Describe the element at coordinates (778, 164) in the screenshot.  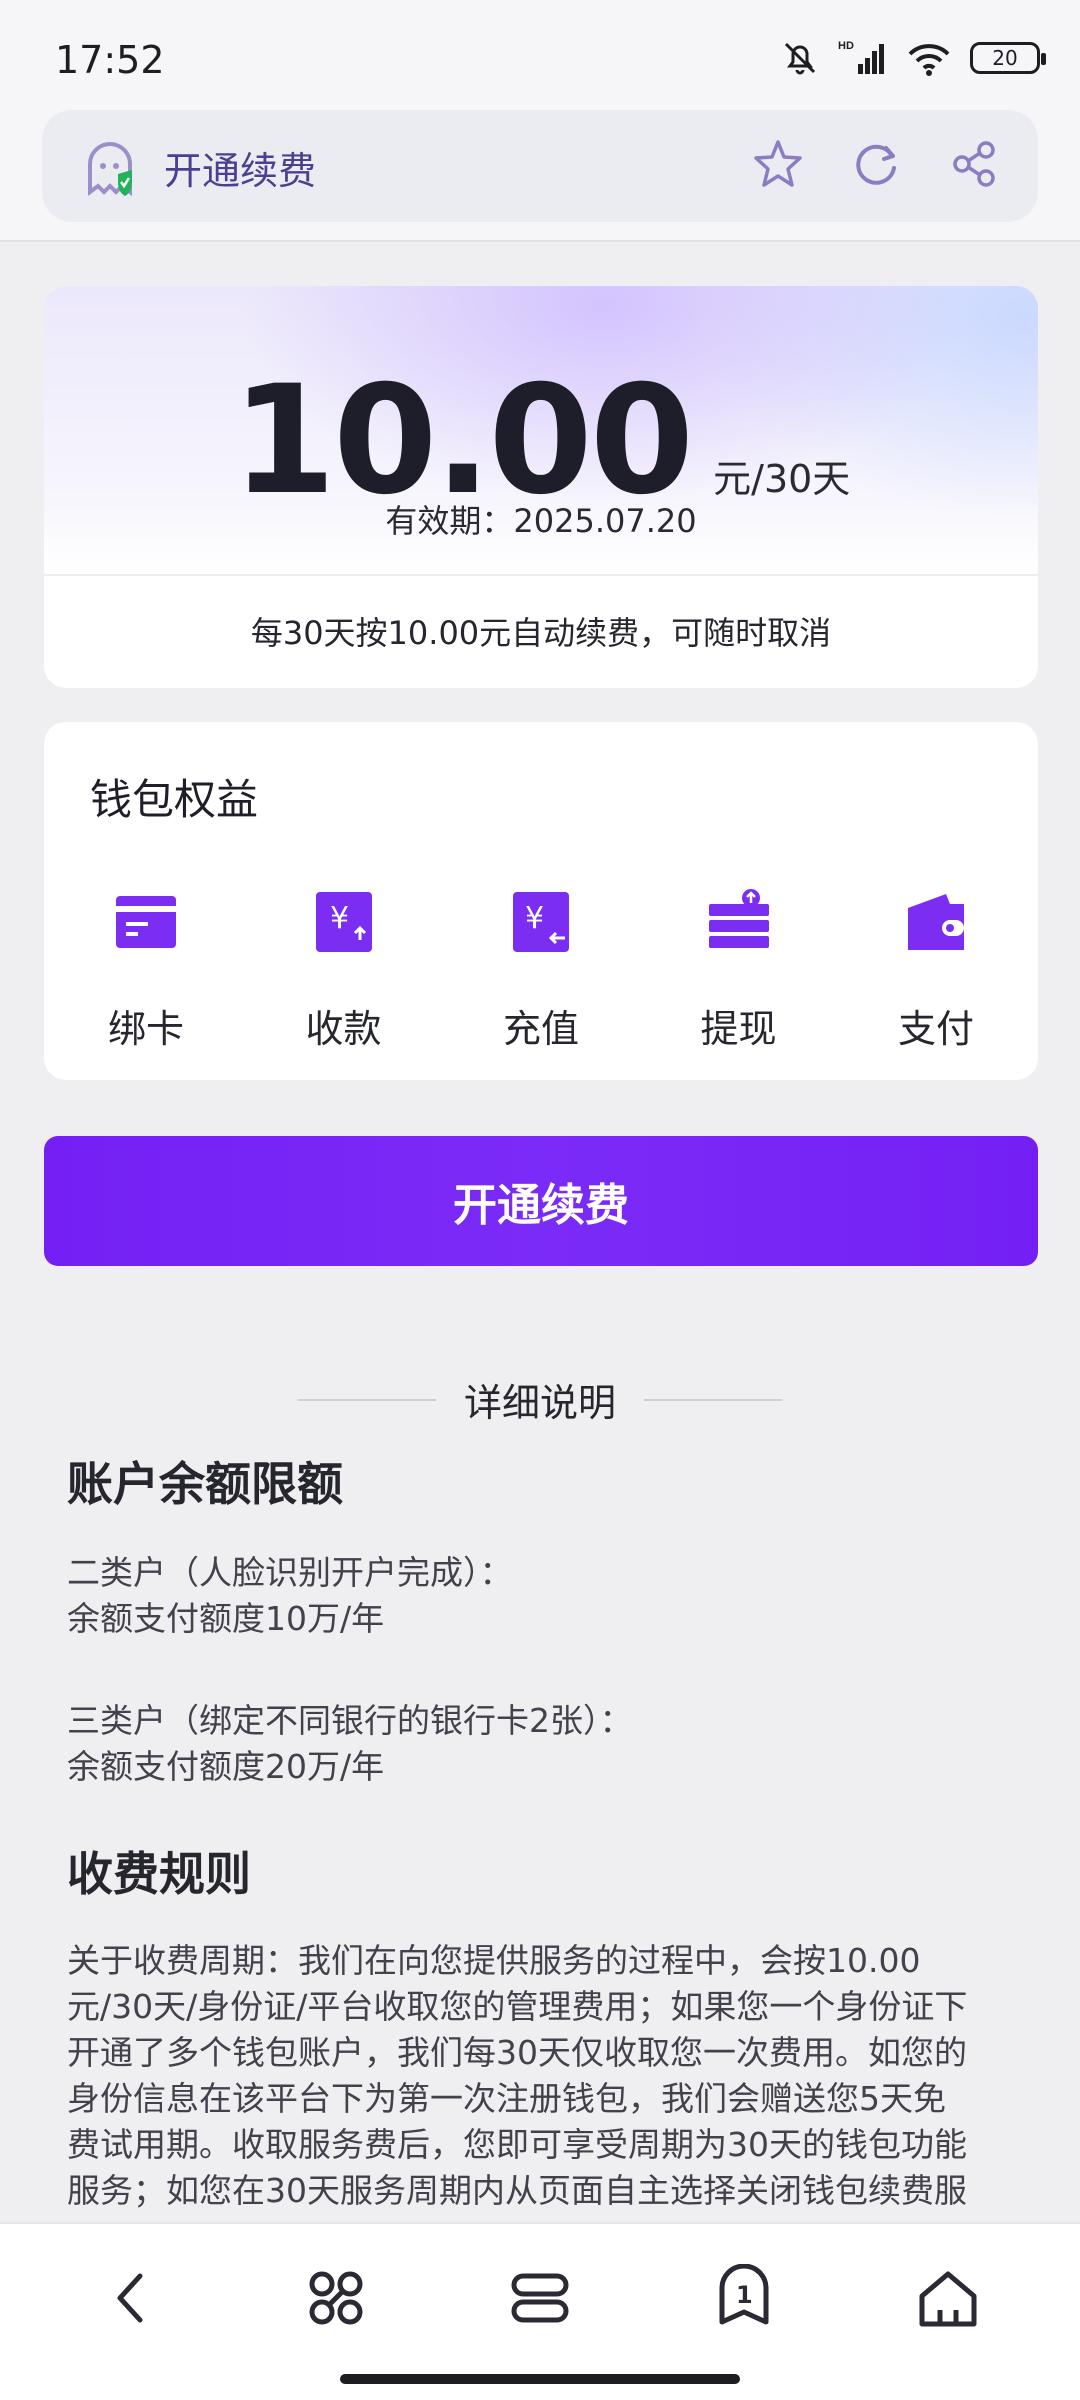
I see `star-icon` at that location.